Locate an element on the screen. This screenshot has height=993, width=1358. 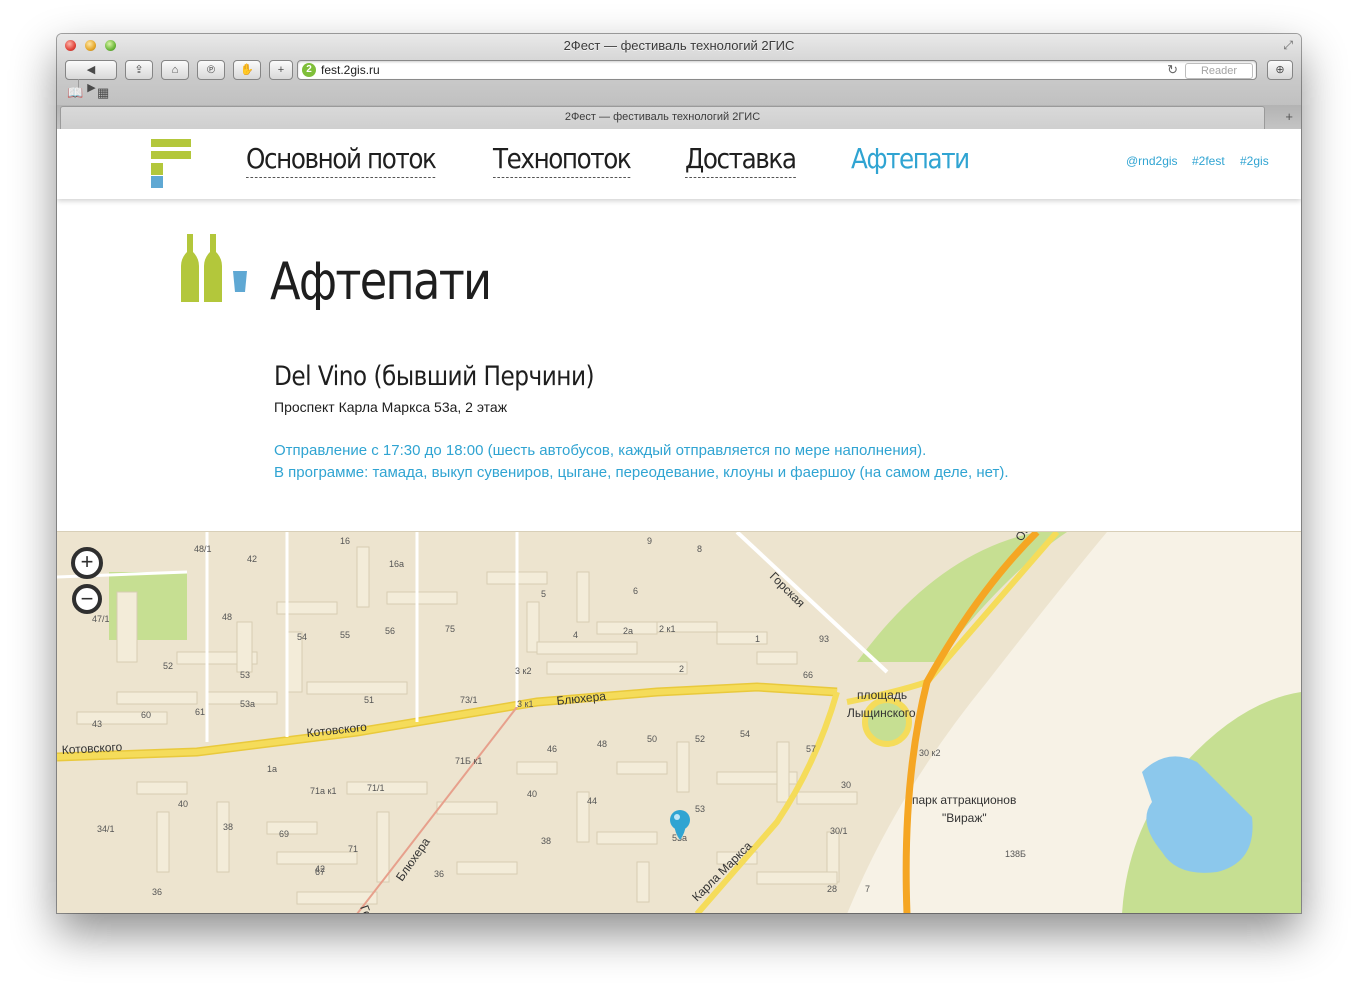
url-text: fest.2gis.ru is located at coordinates (350, 70).